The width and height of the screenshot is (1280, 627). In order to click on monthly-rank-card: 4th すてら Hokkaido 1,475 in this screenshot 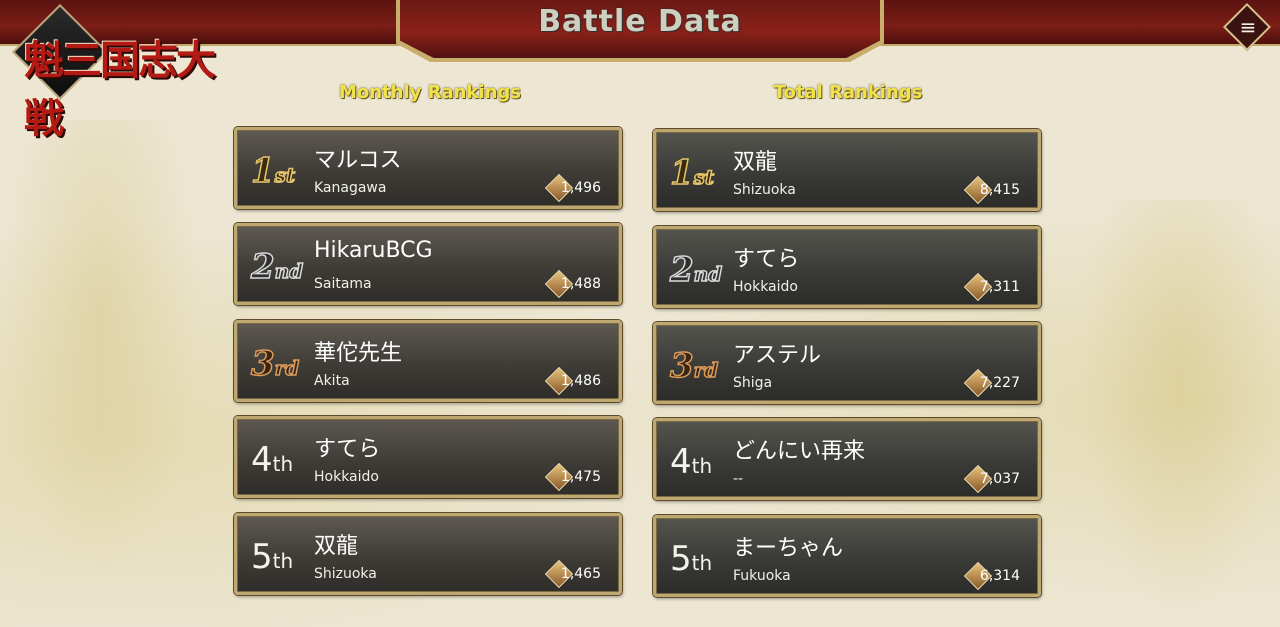, I will do `click(428, 457)`.